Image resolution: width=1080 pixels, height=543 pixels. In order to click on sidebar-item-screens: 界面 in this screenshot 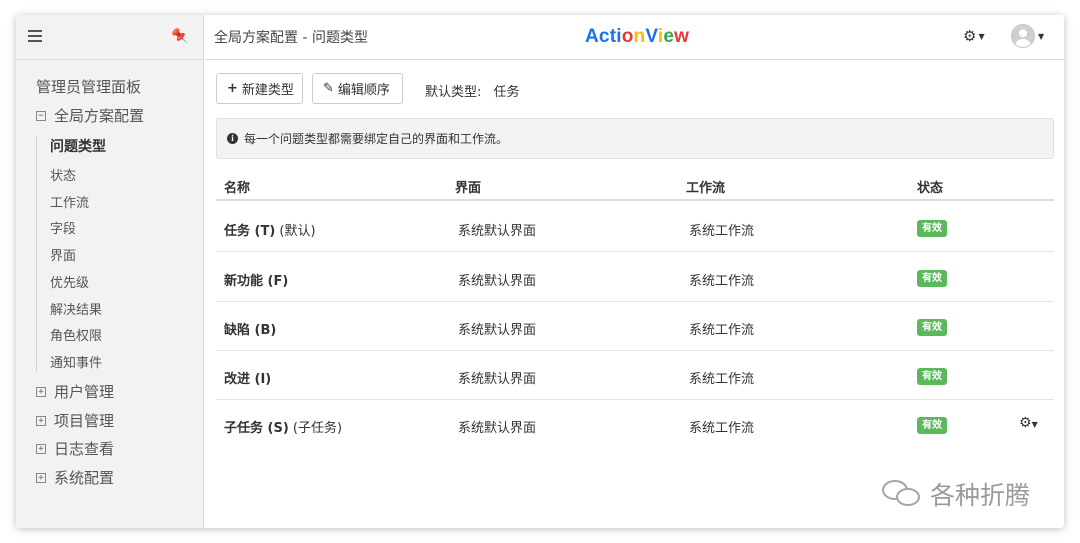, I will do `click(63, 254)`.